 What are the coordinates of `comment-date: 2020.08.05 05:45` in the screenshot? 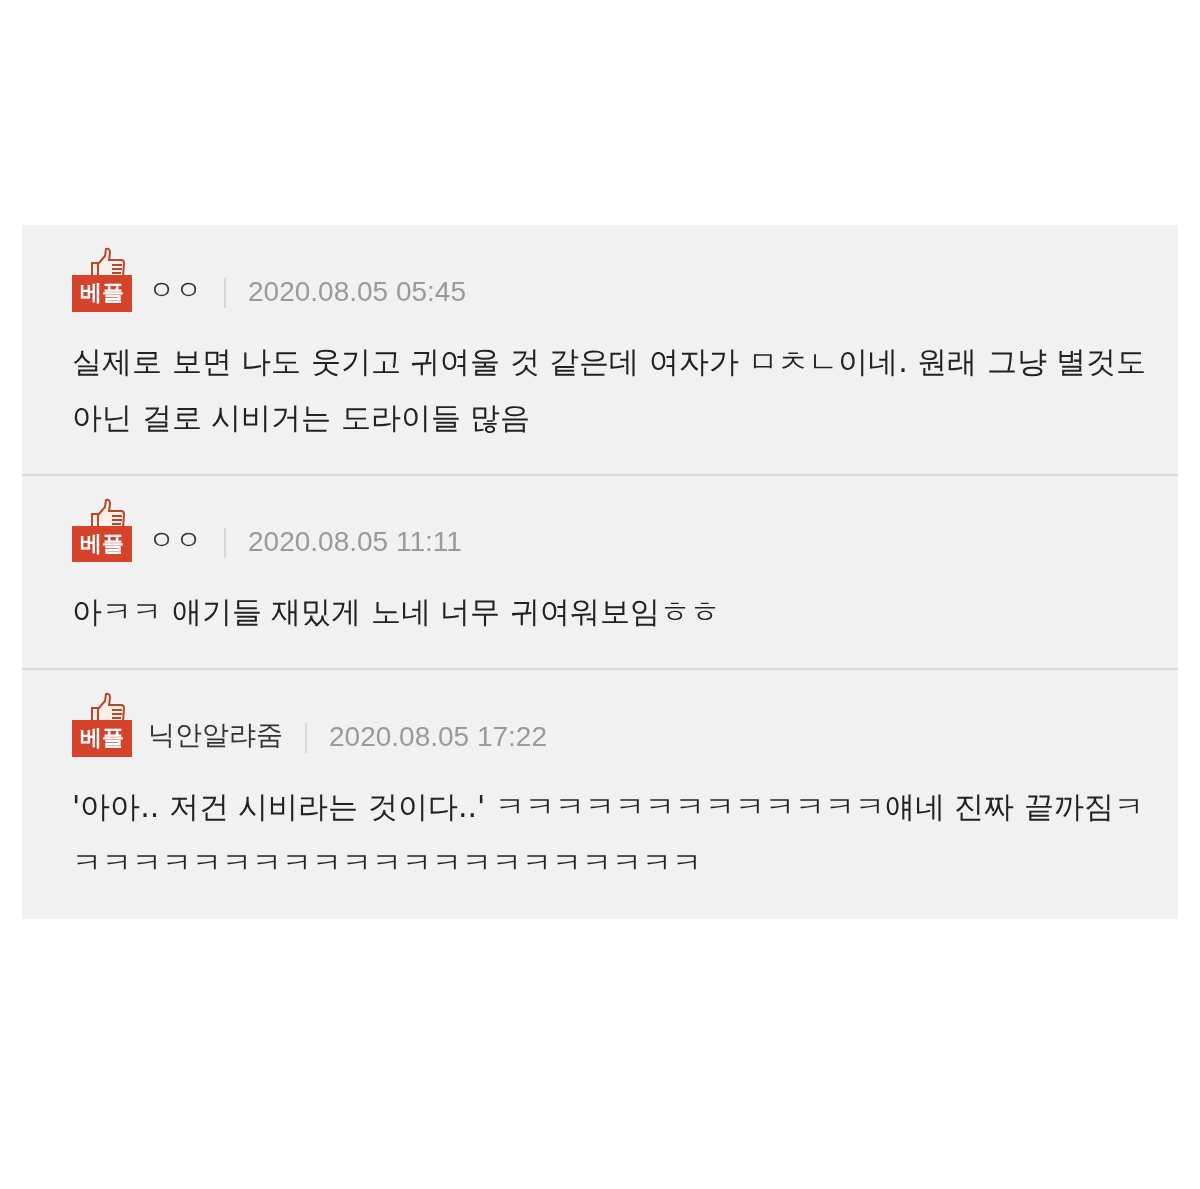 It's located at (357, 292).